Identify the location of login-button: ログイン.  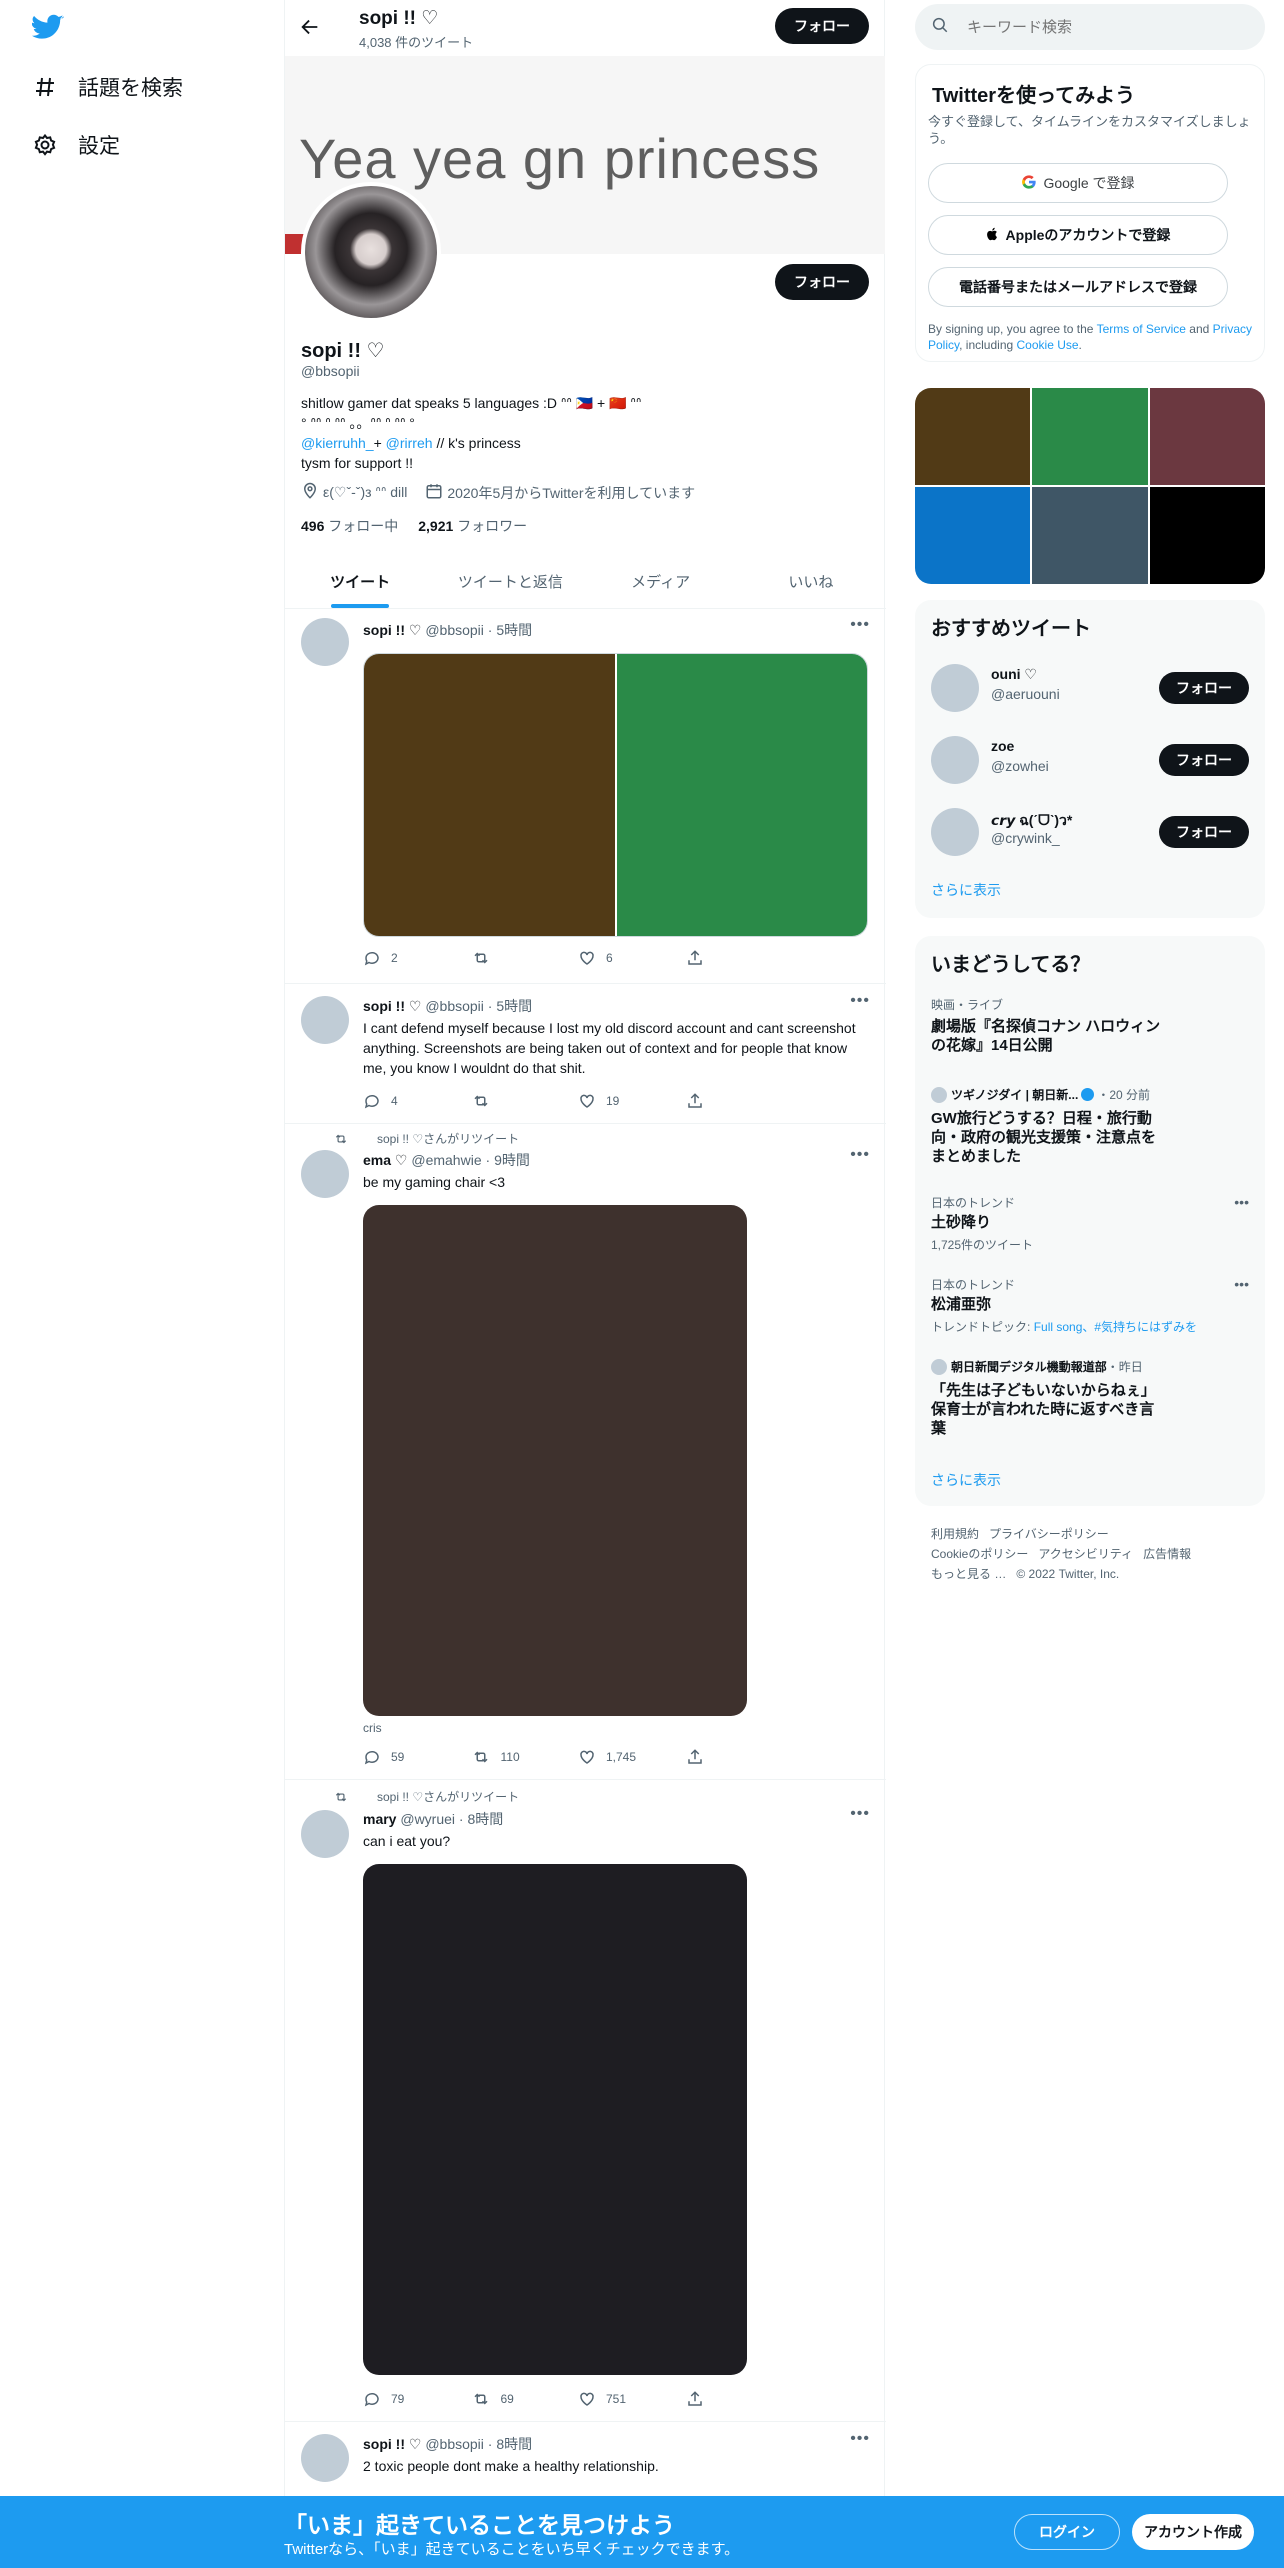
(1067, 2532).